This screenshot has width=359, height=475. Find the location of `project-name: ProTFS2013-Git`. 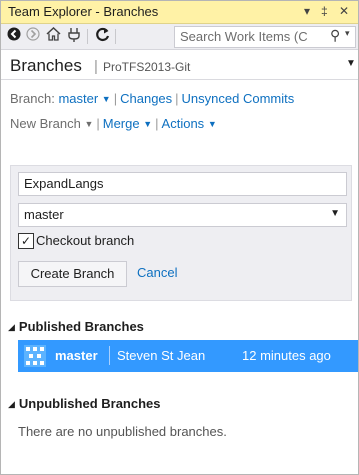

project-name: ProTFS2013-Git is located at coordinates (147, 67).